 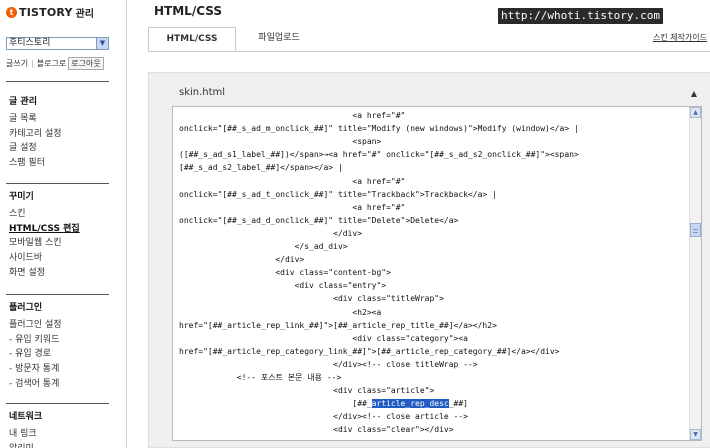 I want to click on sidebar-menu-item: - 유입 키워드, so click(x=35, y=340).